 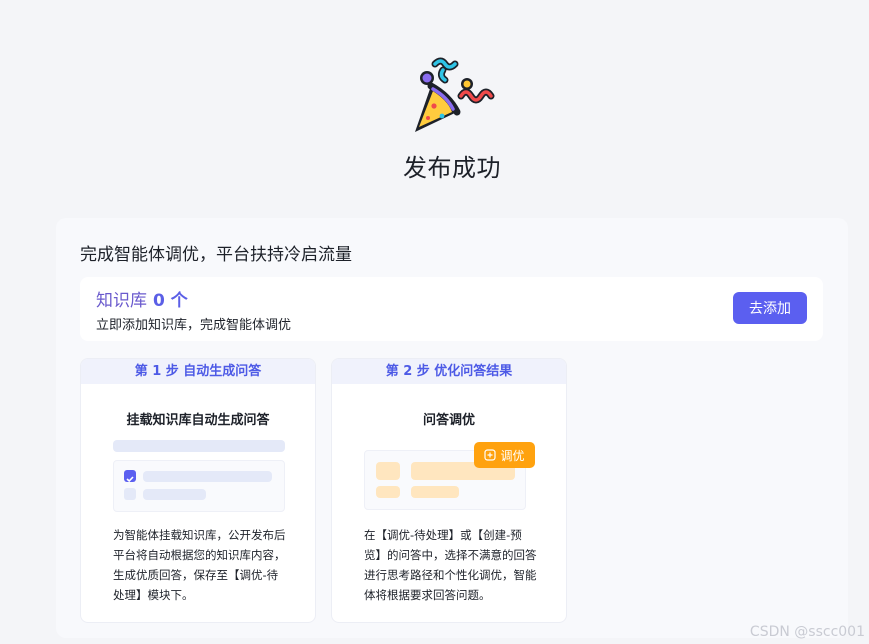 I want to click on step-header: 第 1 步 自动生成问答, so click(x=198, y=371).